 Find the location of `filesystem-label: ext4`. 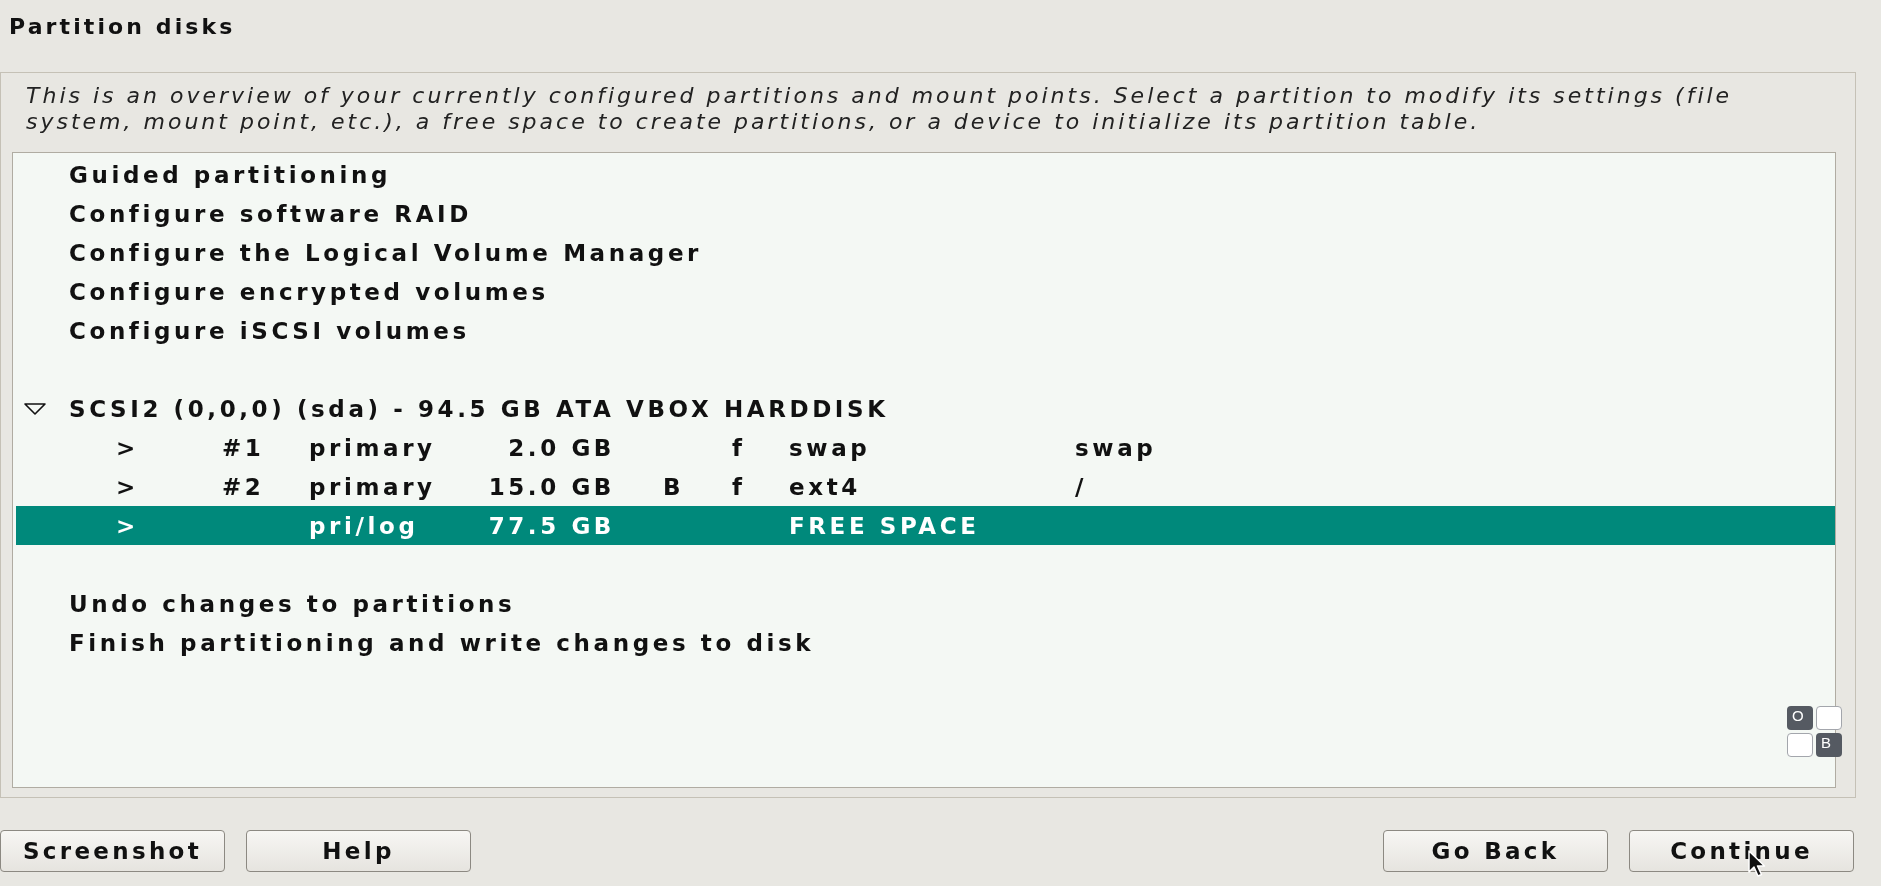

filesystem-label: ext4 is located at coordinates (825, 486).